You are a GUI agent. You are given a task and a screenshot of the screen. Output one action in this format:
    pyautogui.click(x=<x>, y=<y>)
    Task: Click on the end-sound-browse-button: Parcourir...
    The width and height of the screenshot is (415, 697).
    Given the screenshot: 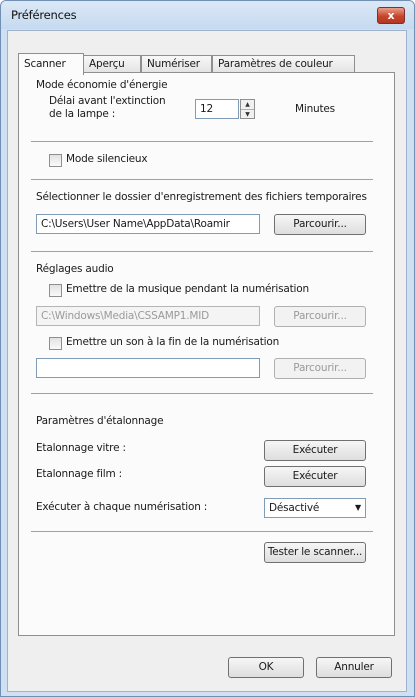 What is the action you would take?
    pyautogui.click(x=320, y=368)
    